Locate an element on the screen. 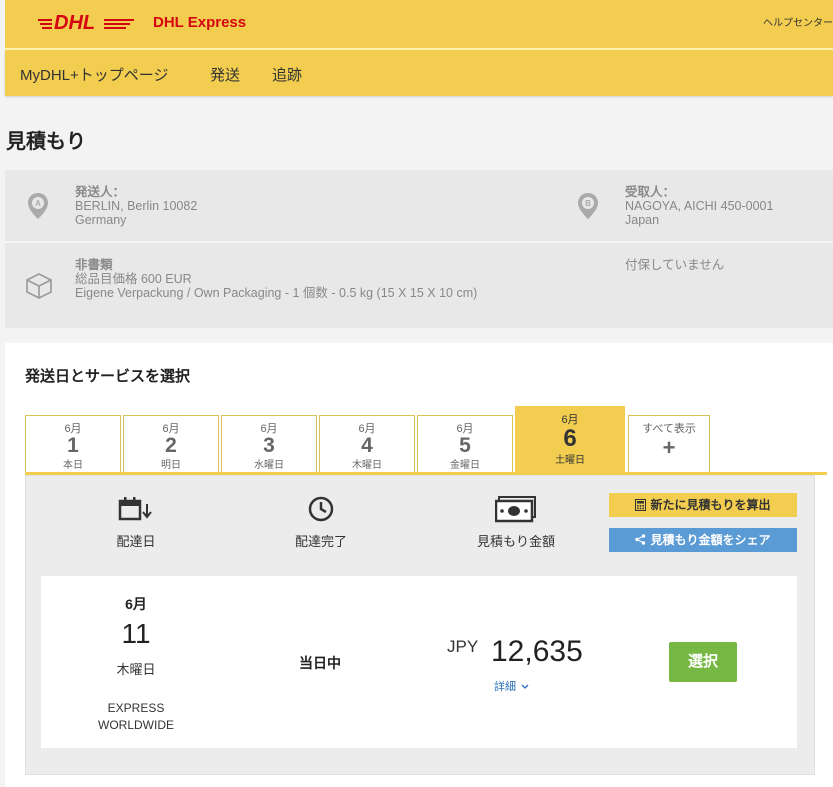  tab-day: 4 is located at coordinates (367, 445).